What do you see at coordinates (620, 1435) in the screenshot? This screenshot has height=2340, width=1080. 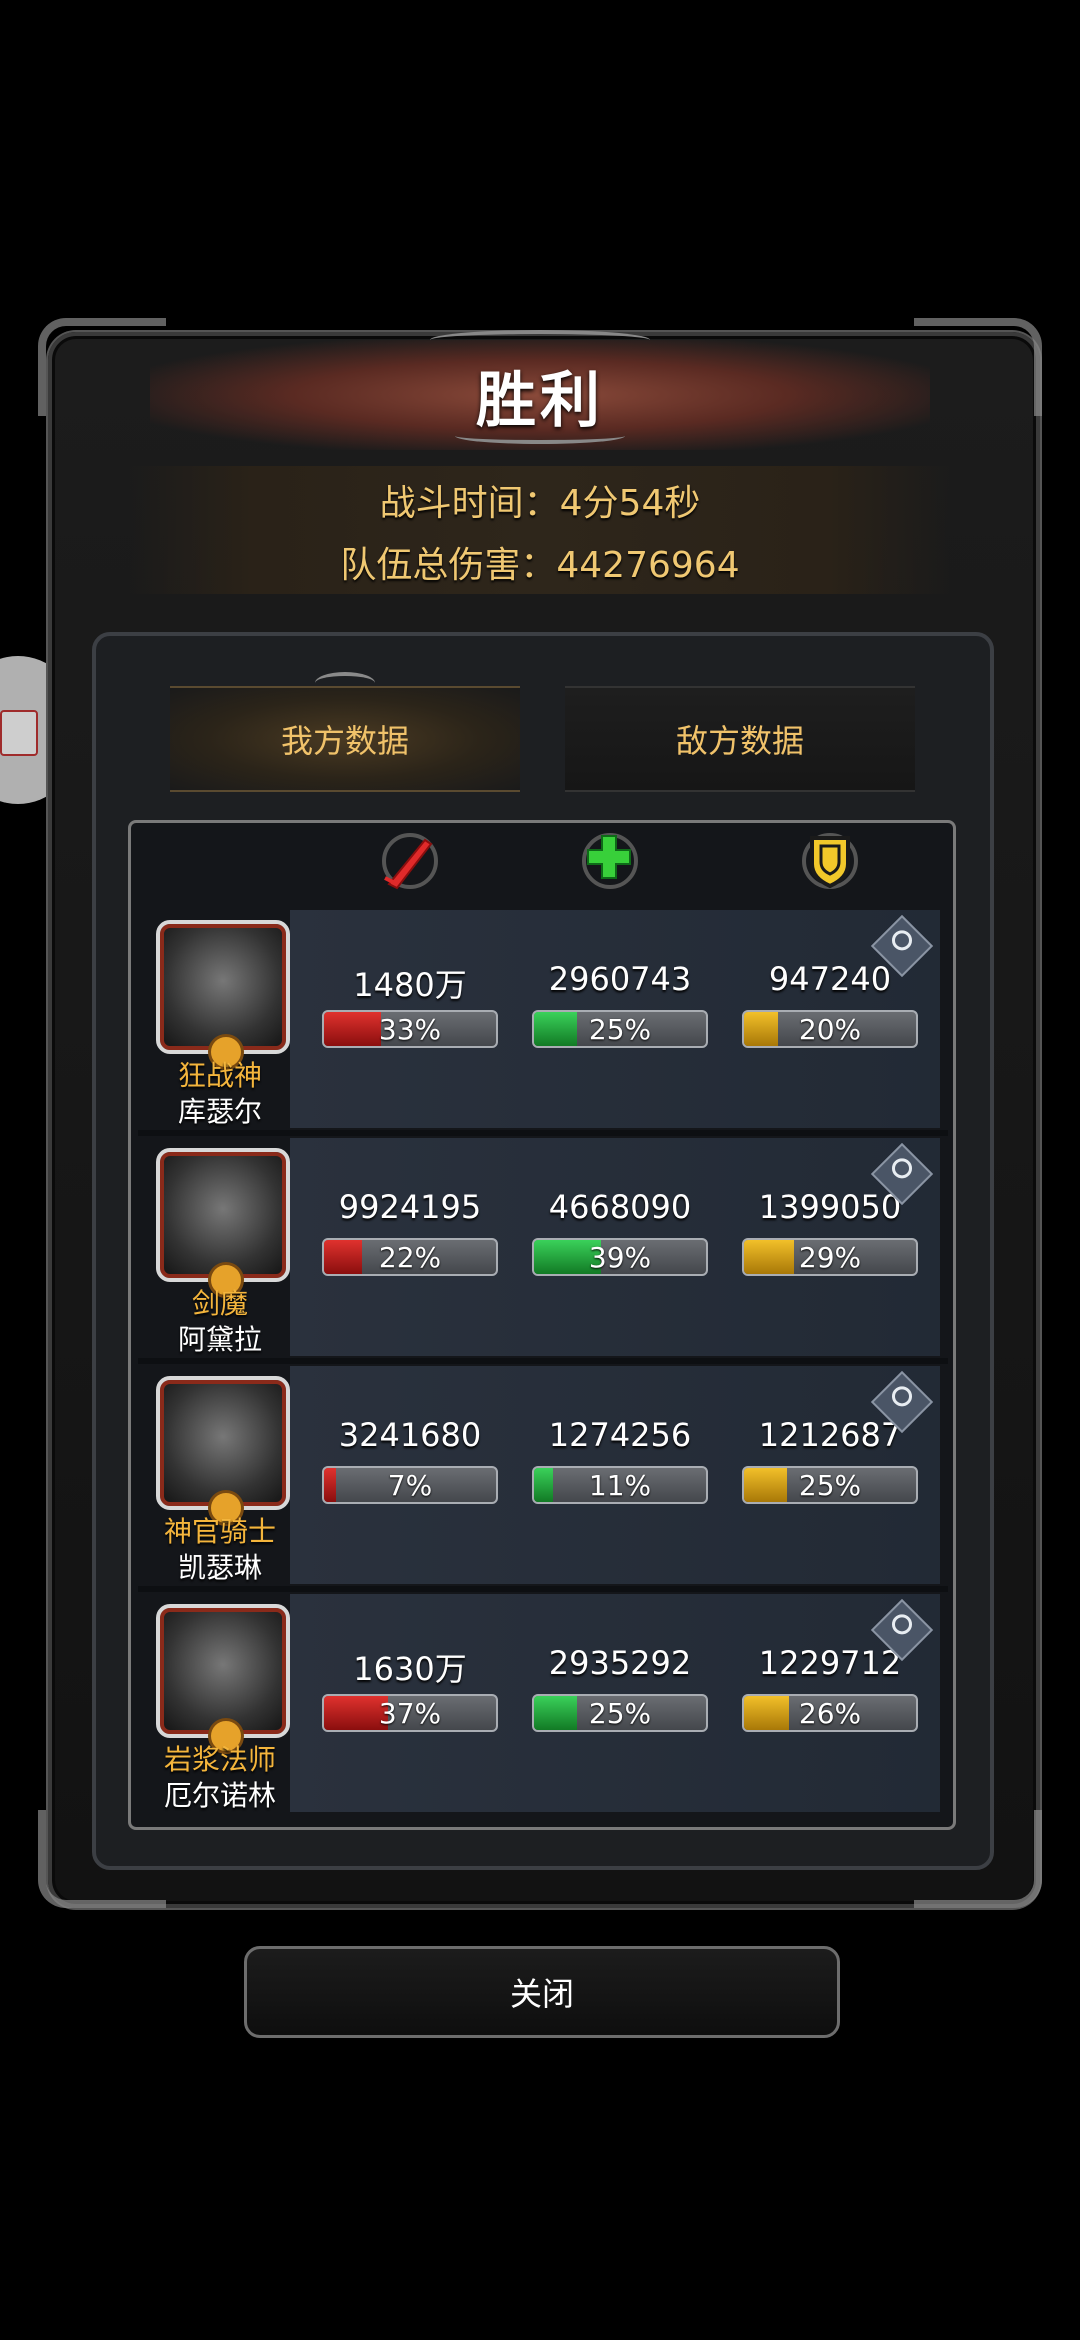 I see `heal-value: 1274256` at bounding box center [620, 1435].